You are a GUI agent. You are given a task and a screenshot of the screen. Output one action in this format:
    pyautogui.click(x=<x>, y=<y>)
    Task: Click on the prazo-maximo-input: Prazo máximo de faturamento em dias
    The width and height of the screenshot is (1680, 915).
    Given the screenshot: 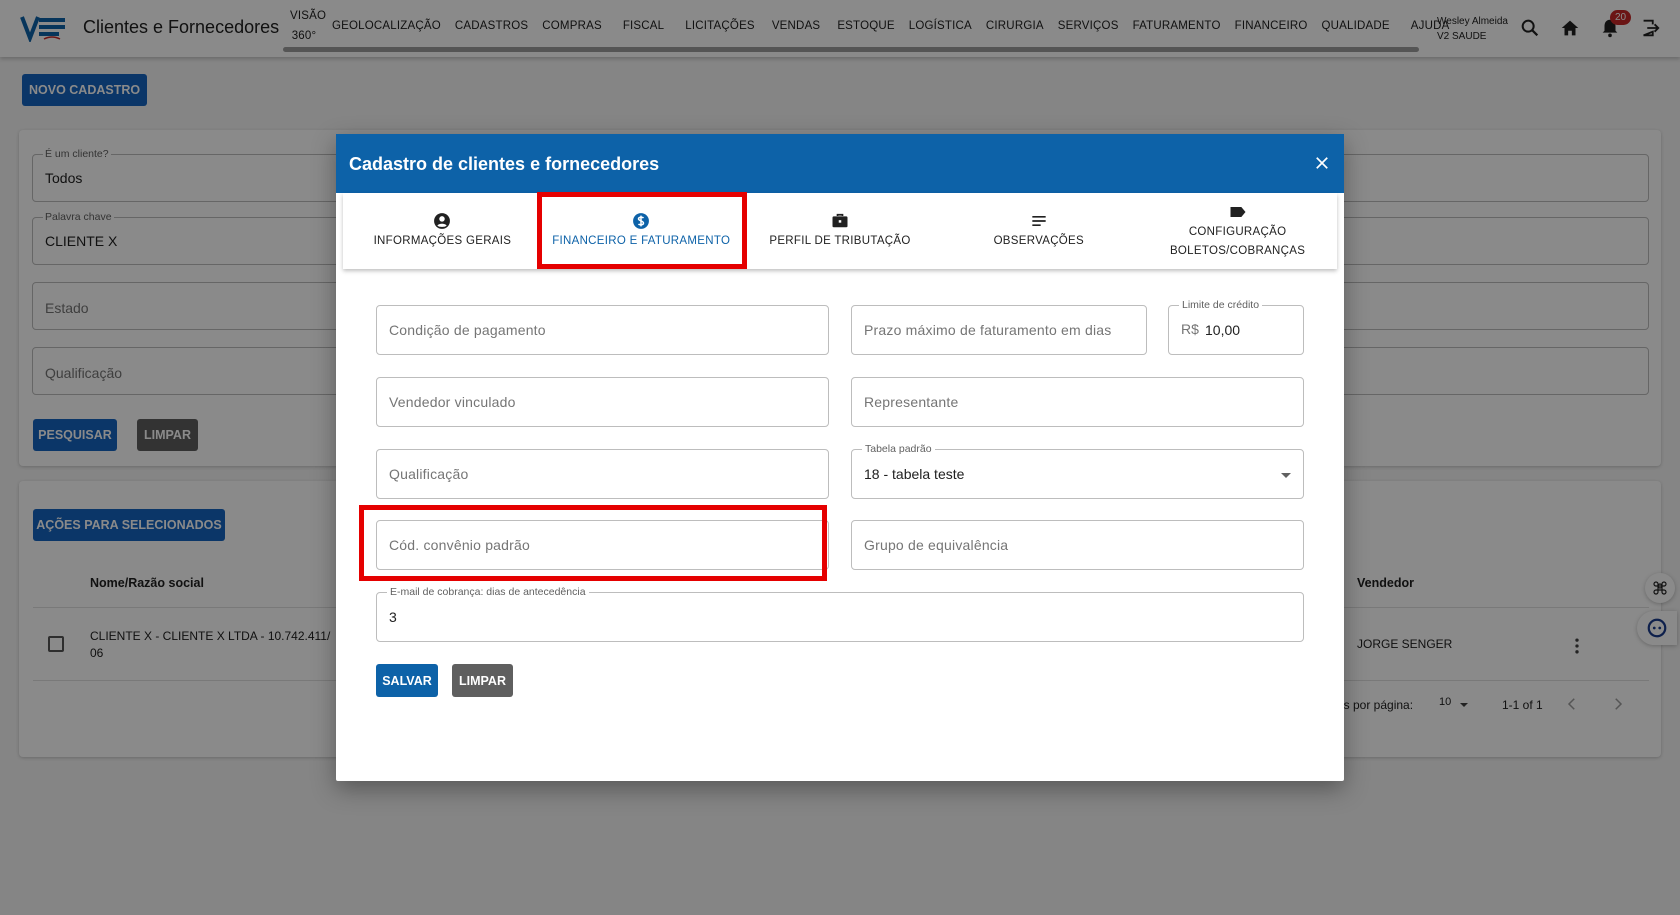 What is the action you would take?
    pyautogui.click(x=999, y=330)
    